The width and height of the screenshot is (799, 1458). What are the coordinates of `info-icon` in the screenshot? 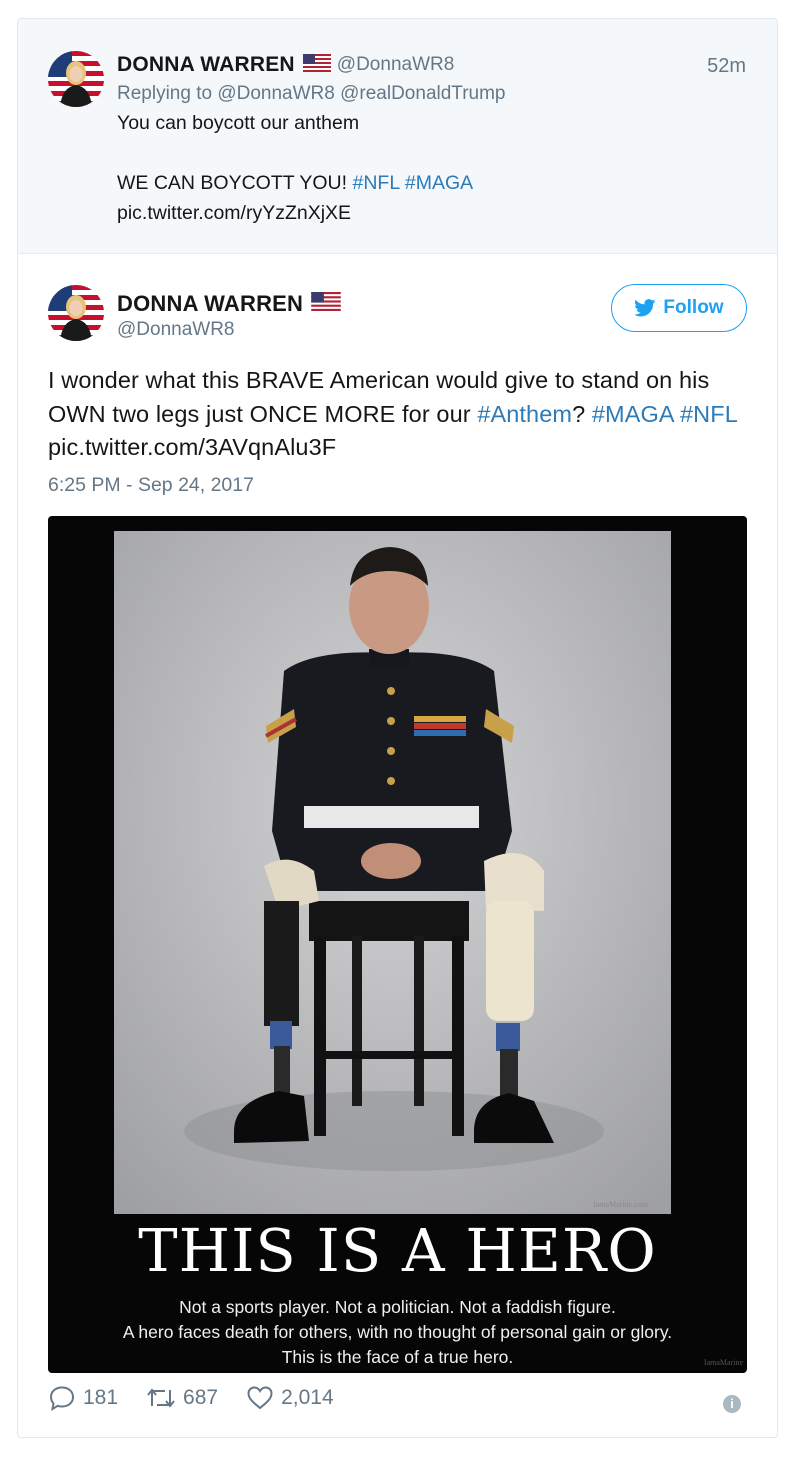 It's located at (732, 1404).